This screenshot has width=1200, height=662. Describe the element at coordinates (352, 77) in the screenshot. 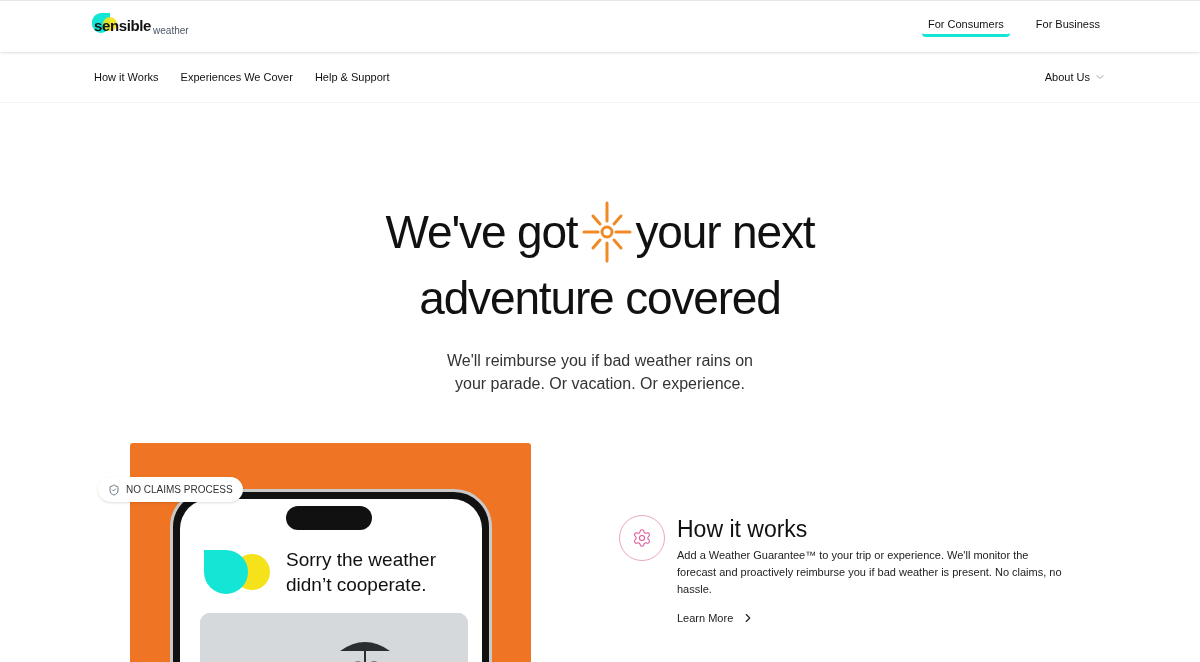

I see `nav-link: Help & Support` at that location.